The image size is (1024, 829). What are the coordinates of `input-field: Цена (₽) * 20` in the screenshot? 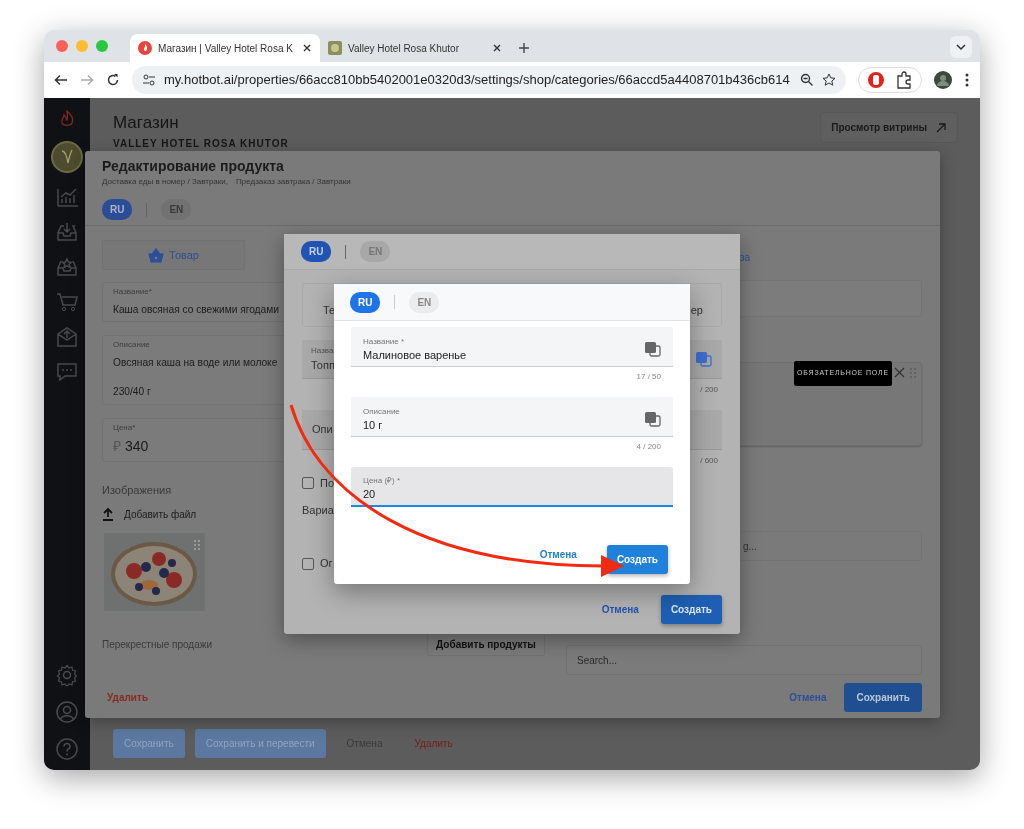 It's located at (512, 487).